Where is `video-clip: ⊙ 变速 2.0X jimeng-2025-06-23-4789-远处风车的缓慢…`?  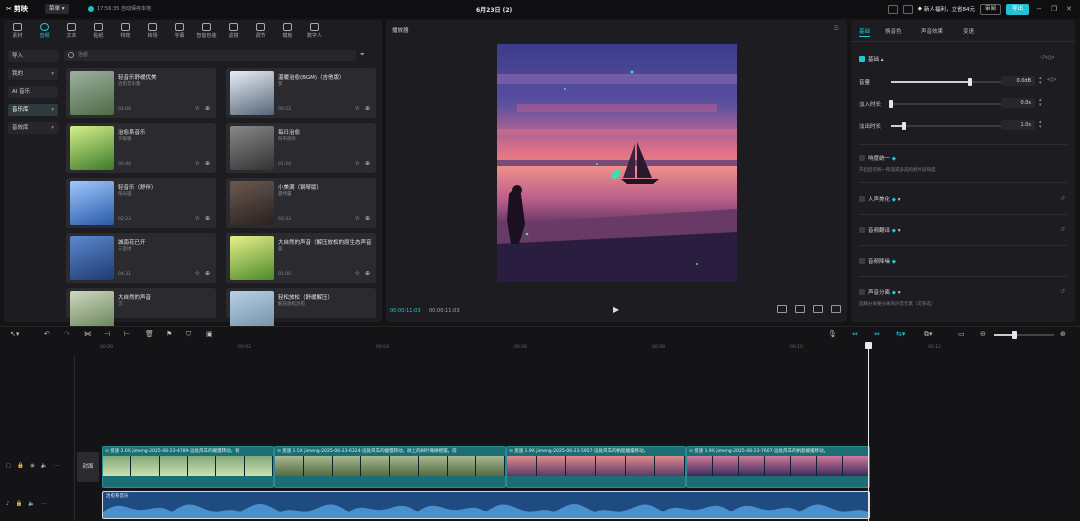 video-clip: ⊙ 变速 2.0X jimeng-2025-06-23-4789-远处风车的缓慢… is located at coordinates (188, 467).